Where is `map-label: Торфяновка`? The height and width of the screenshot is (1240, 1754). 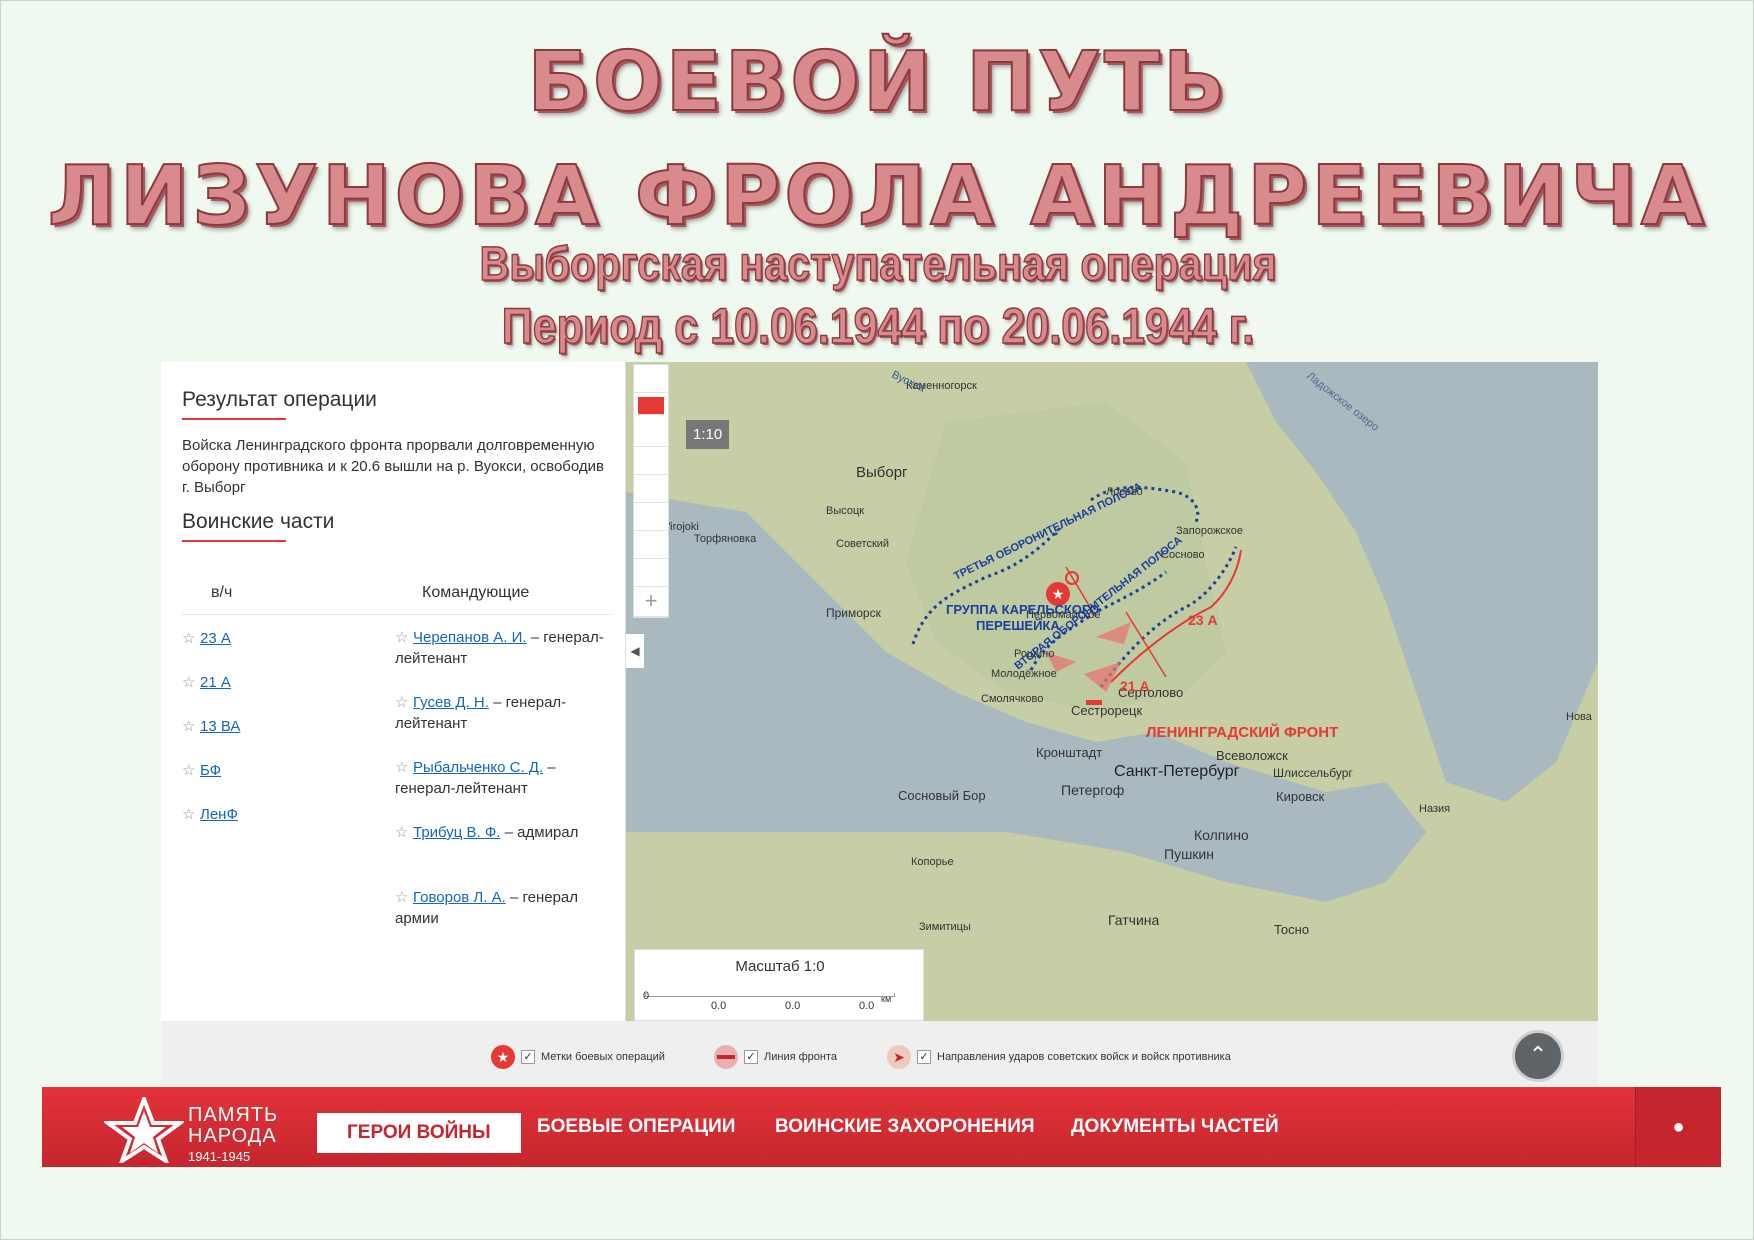
map-label: Торфяновка is located at coordinates (725, 539).